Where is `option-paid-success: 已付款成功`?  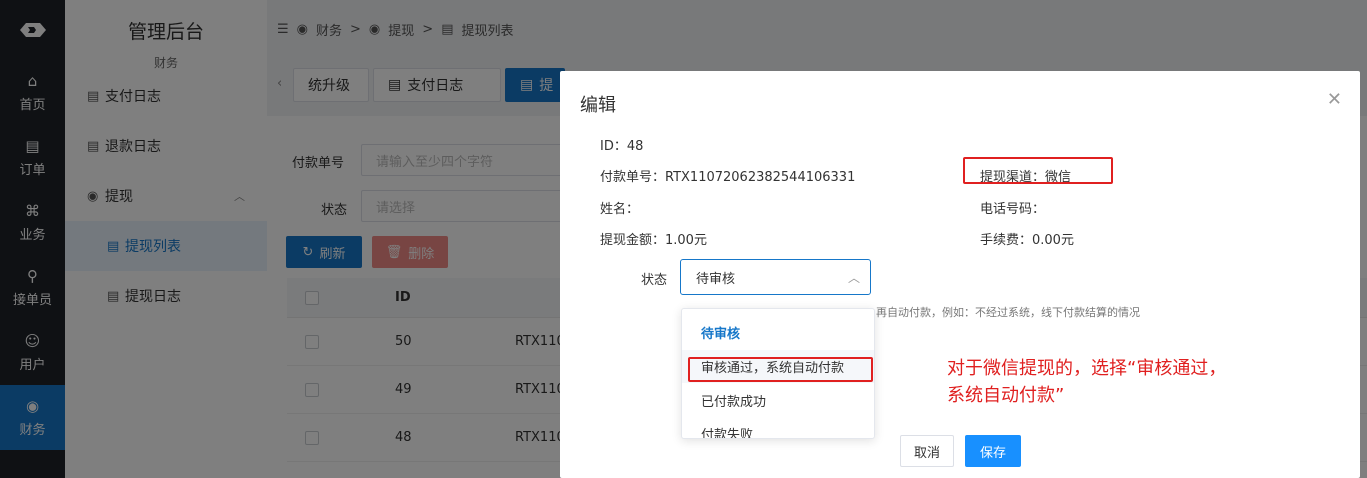 option-paid-success: 已付款成功 is located at coordinates (778, 400).